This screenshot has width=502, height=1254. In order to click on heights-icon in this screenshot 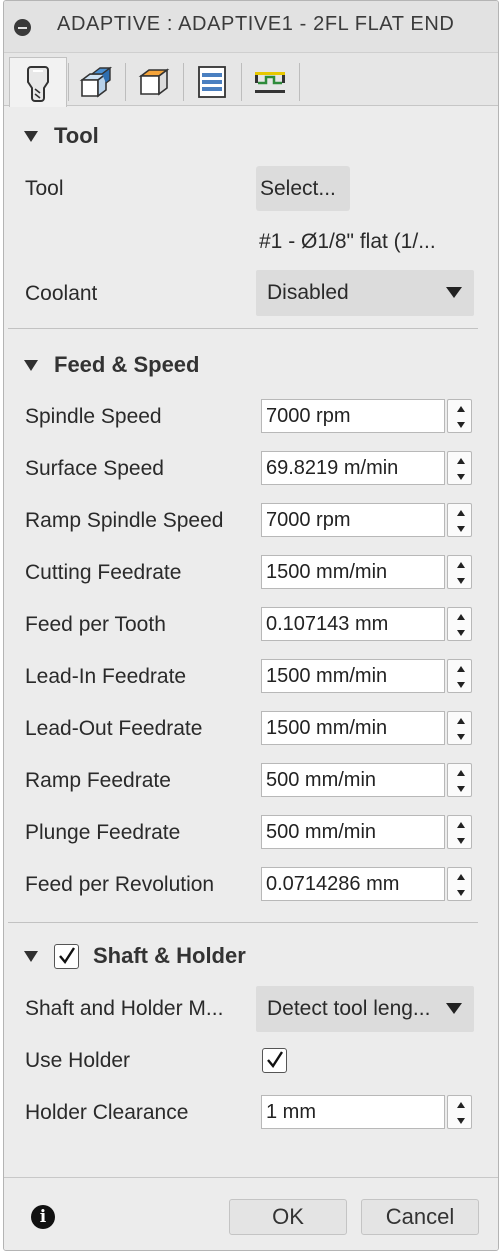, I will do `click(154, 82)`.